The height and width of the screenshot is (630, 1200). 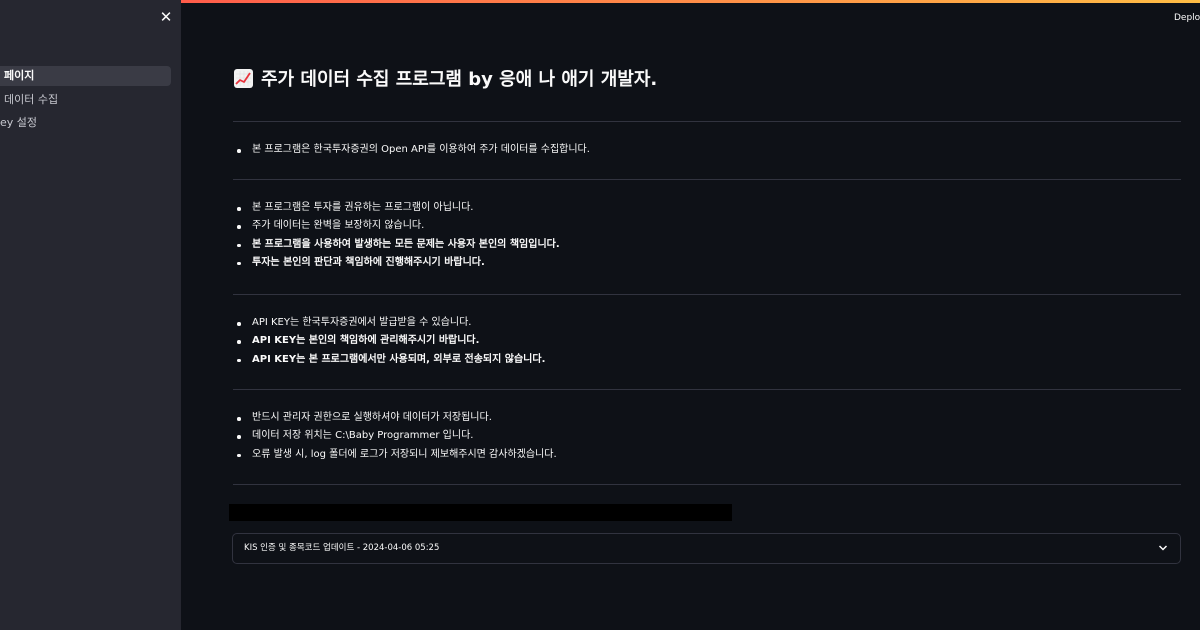 I want to click on close-icon: ✕, so click(x=166, y=17).